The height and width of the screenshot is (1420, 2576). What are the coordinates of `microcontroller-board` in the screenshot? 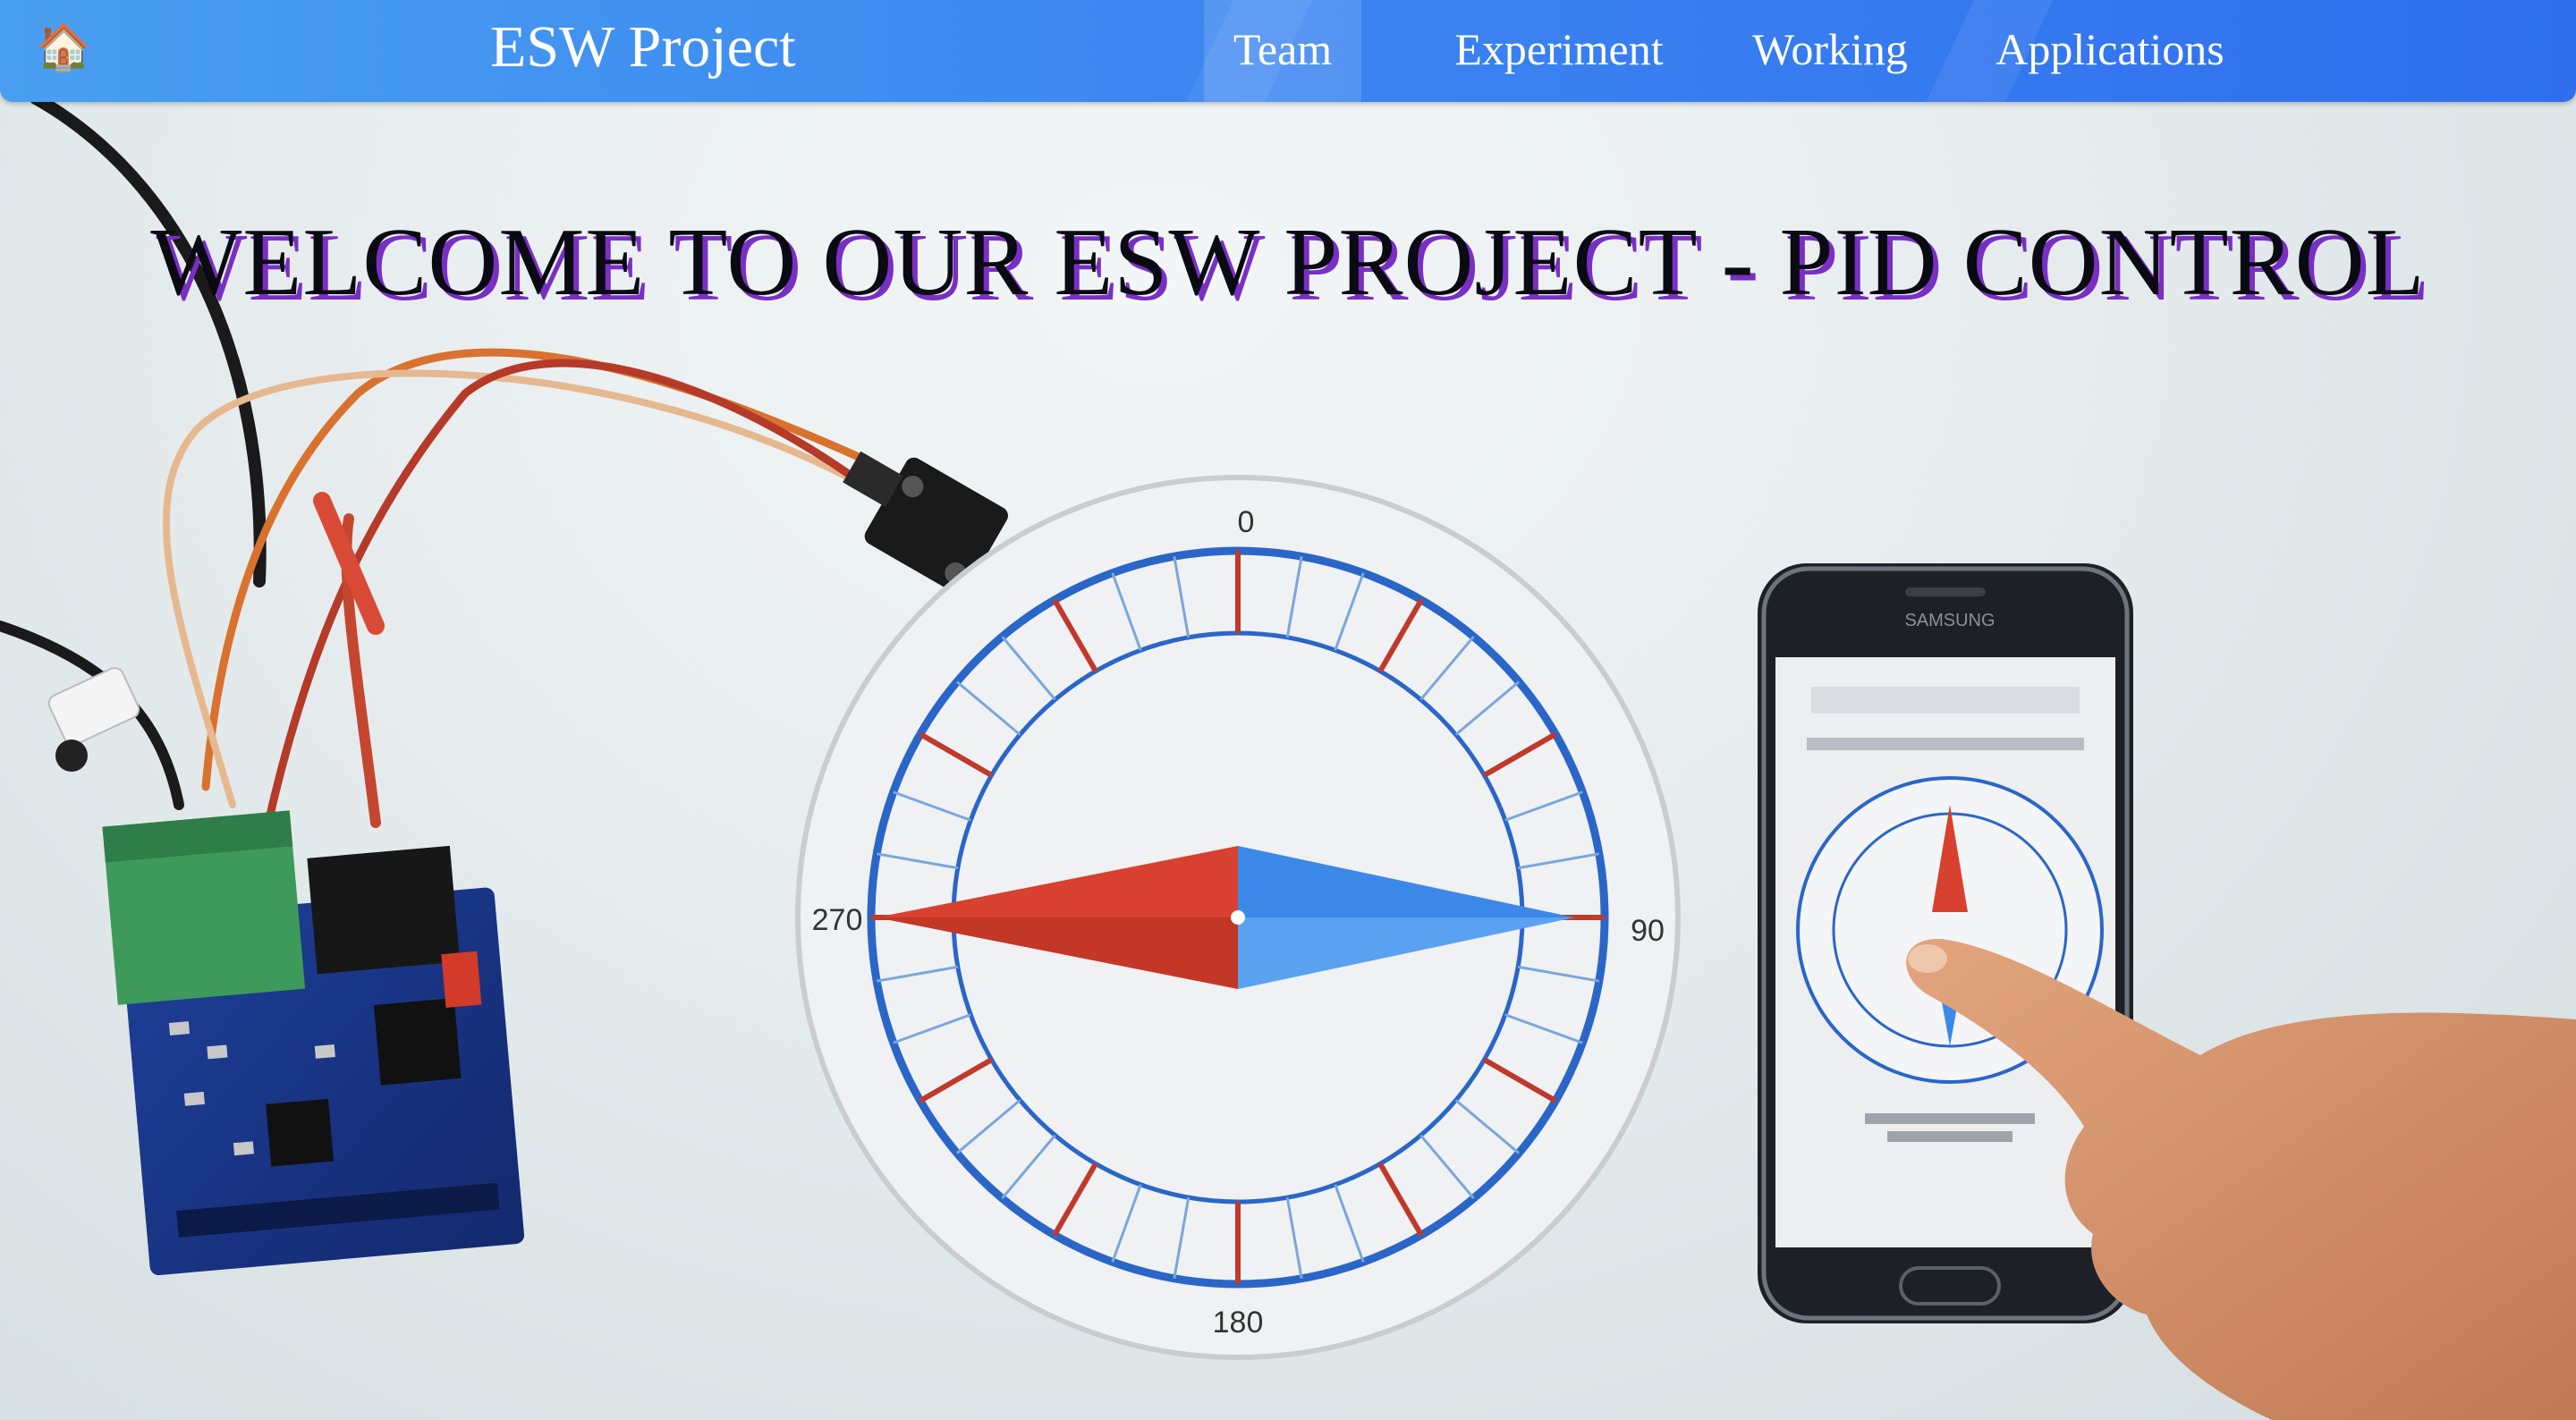 It's located at (313, 1043).